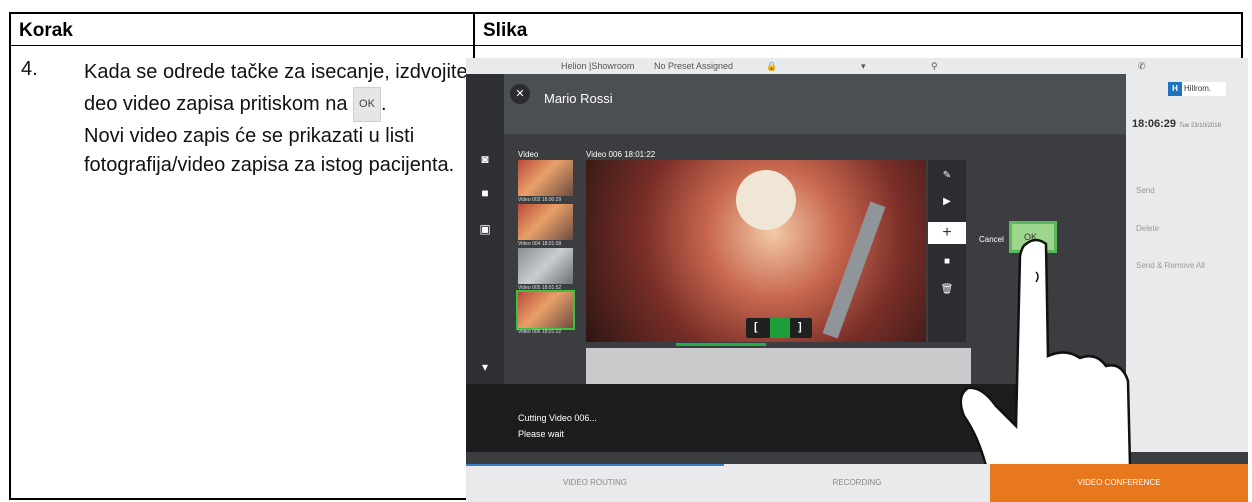 Image resolution: width=1252 pixels, height=502 pixels. Describe the element at coordinates (598, 66) in the screenshot. I see `room-label: Helion |Showroom` at that location.